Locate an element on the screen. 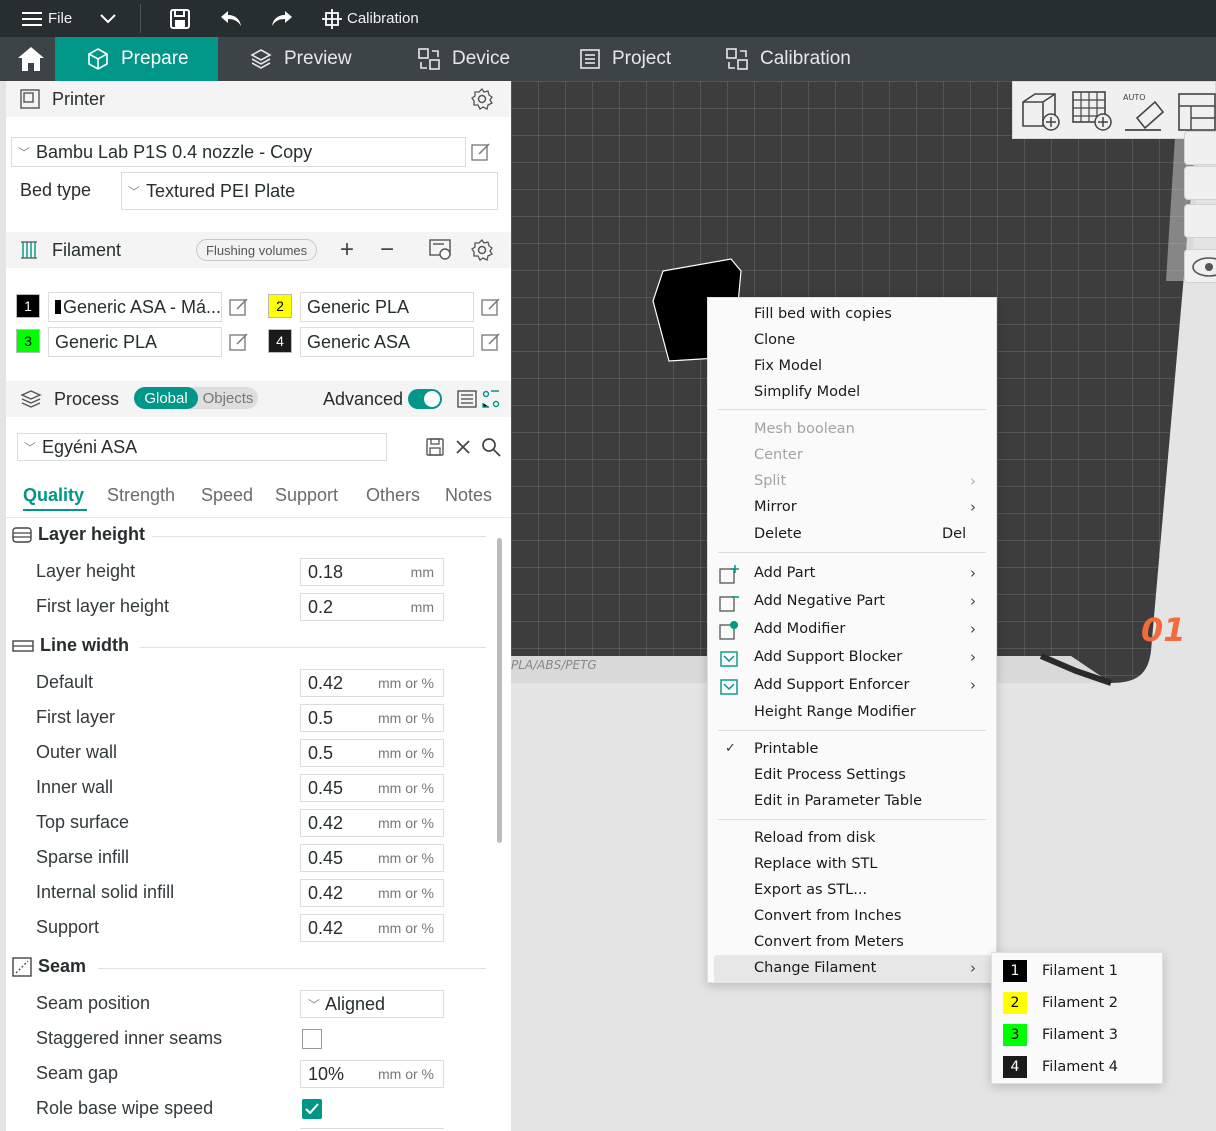  menu-add-part: Add Part is located at coordinates (784, 573).